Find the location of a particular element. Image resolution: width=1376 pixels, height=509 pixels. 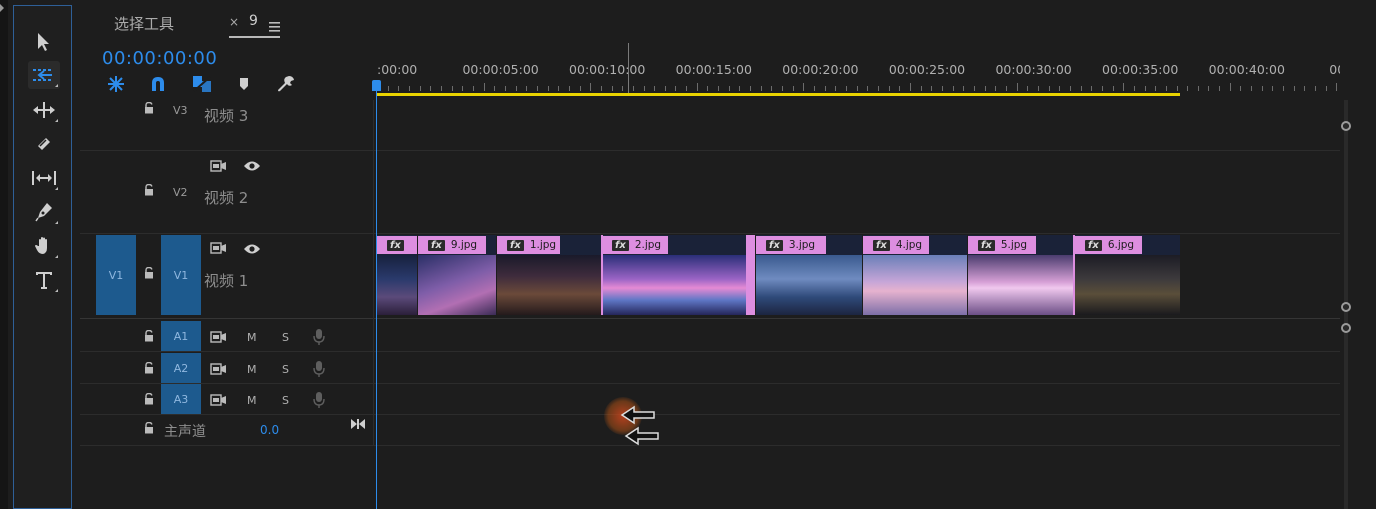

track-name-v2: 视频 2 is located at coordinates (226, 197).